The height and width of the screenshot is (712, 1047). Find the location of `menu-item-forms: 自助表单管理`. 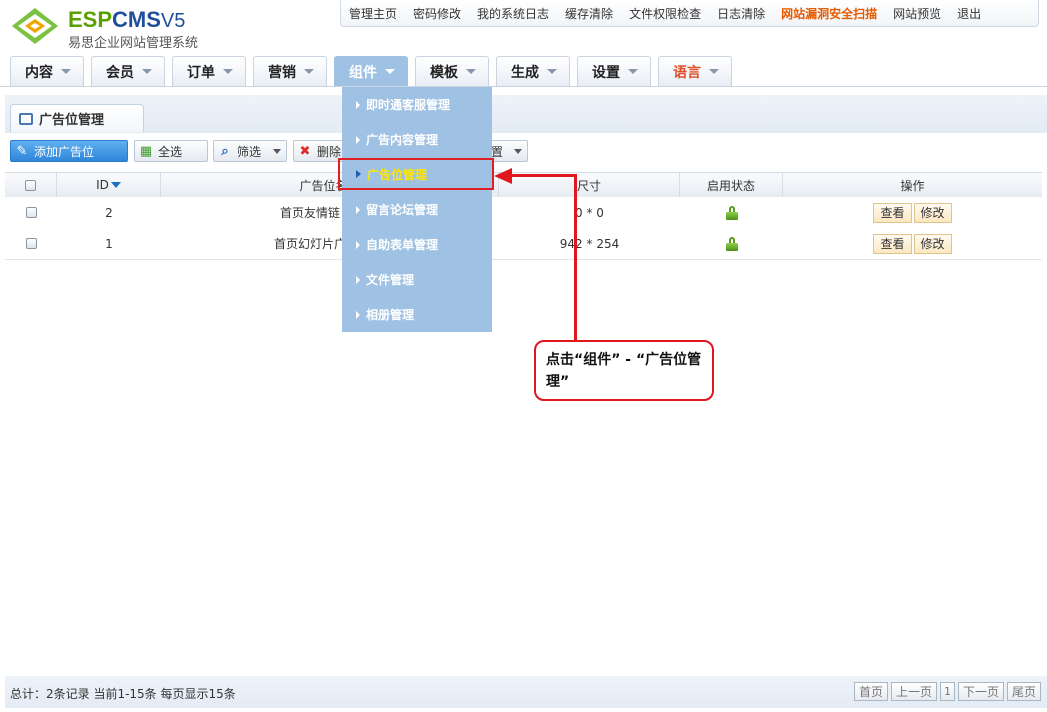

menu-item-forms: 自助表单管理 is located at coordinates (417, 244).